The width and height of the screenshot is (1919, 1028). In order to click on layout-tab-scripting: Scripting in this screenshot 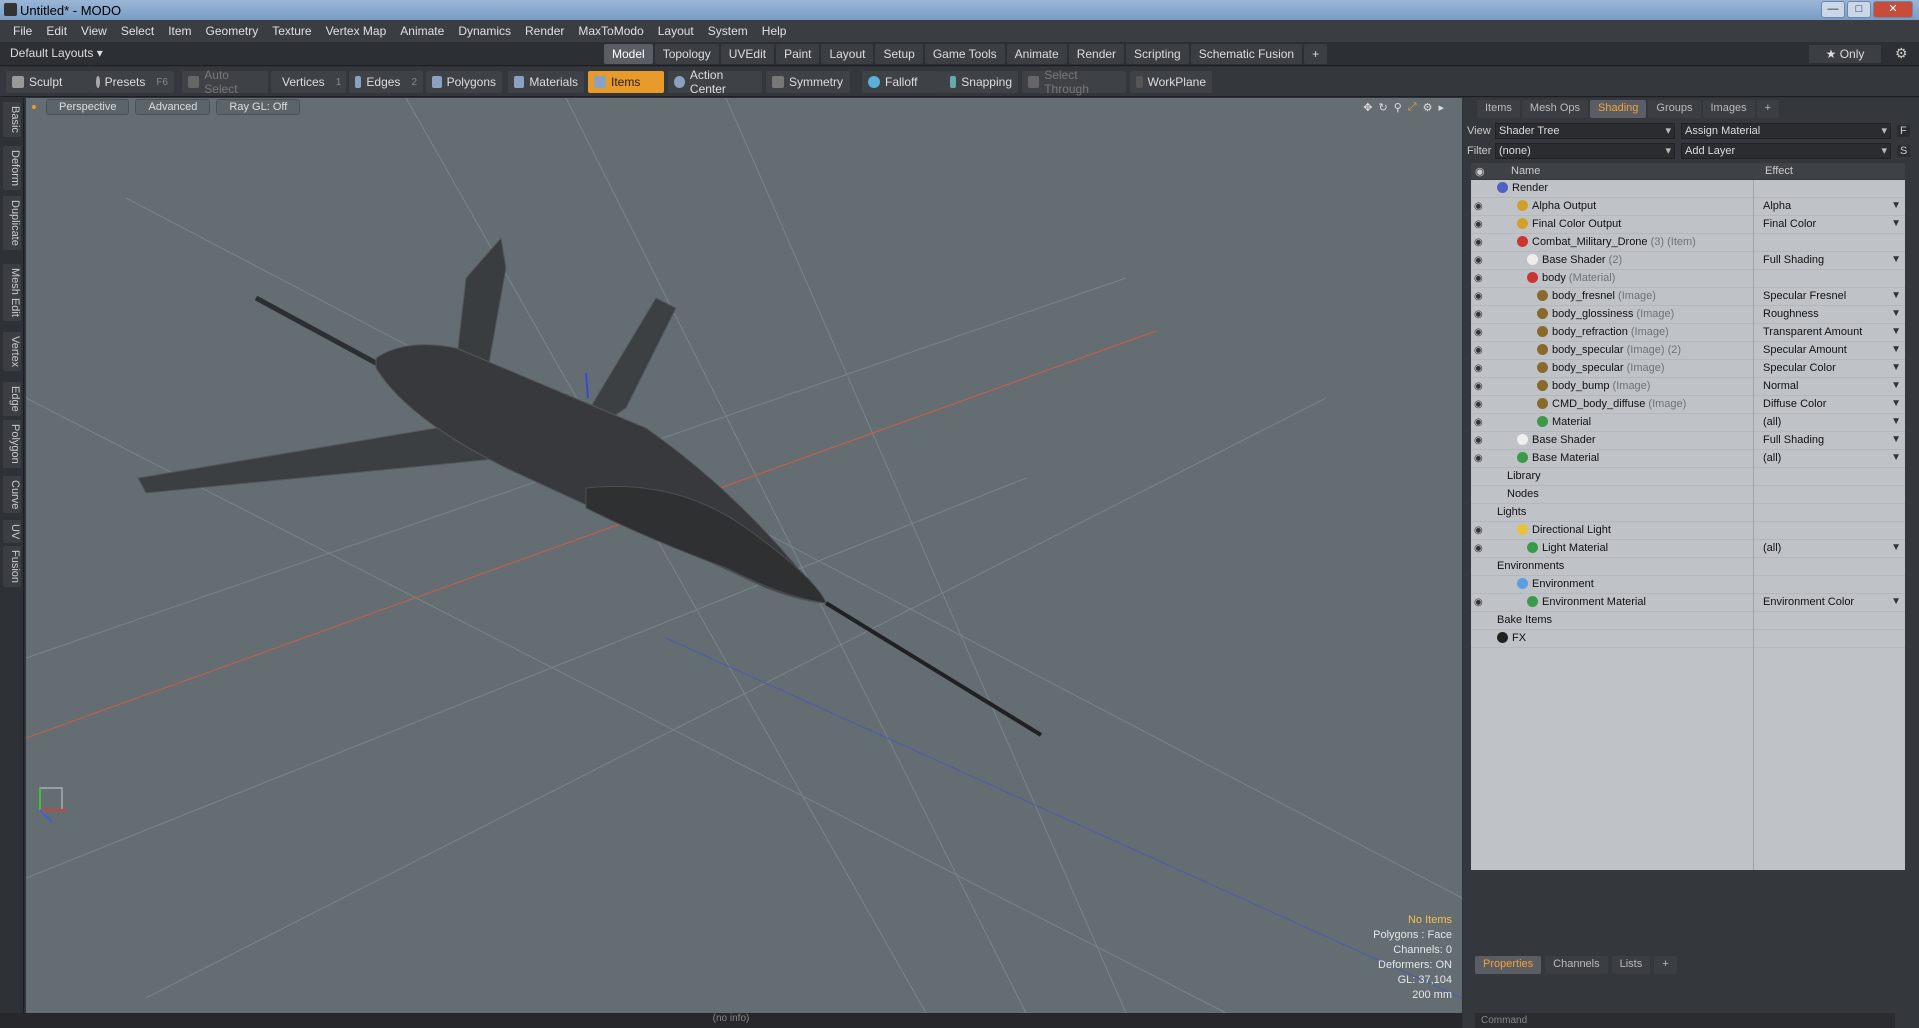, I will do `click(1157, 54)`.